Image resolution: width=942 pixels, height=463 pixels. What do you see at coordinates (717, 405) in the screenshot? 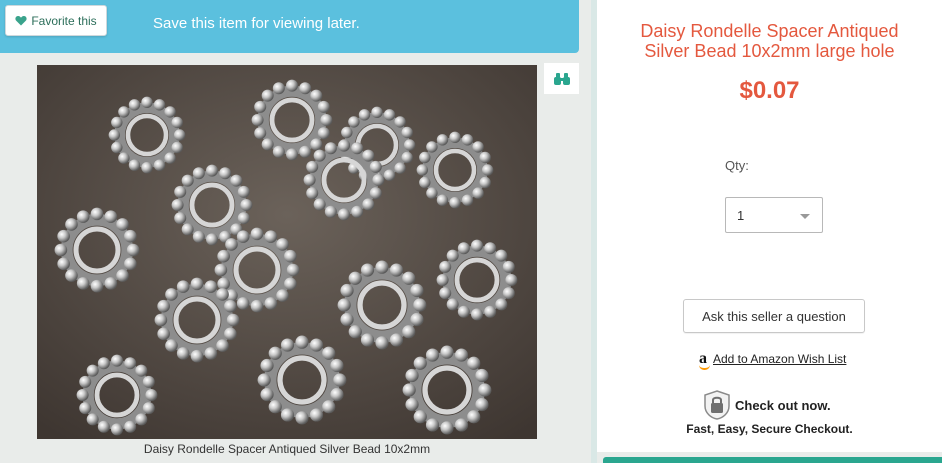
I see `lock-icon` at bounding box center [717, 405].